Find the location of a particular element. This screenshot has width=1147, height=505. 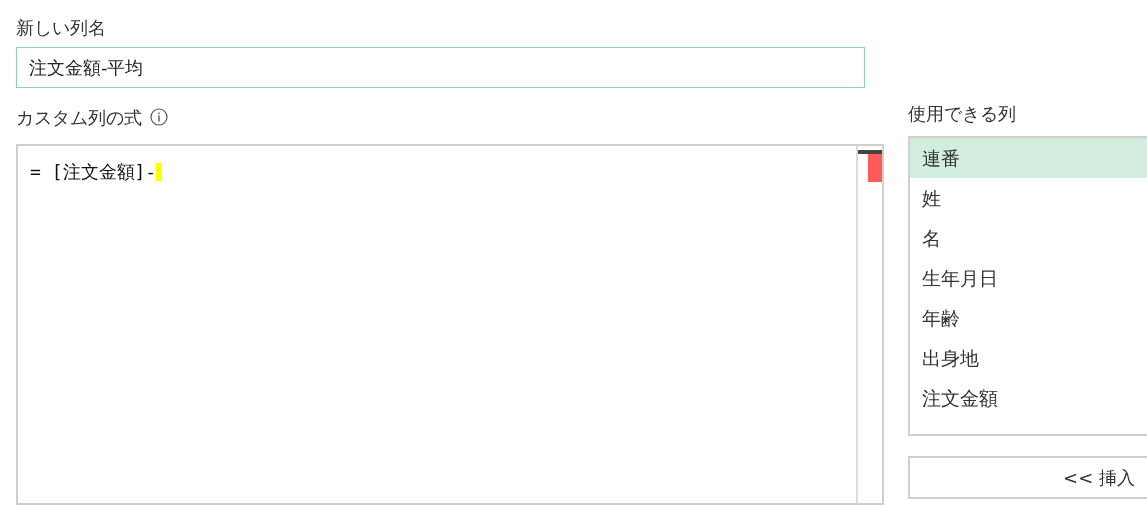

formula-text: = [注文金額]- is located at coordinates (93, 171).